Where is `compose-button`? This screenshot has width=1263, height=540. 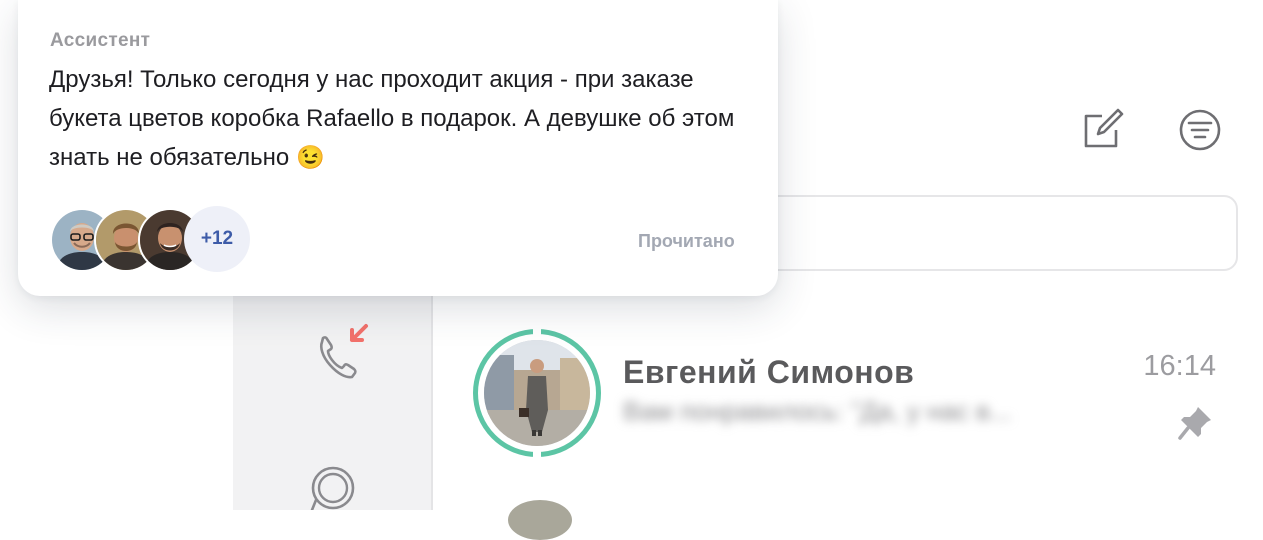 compose-button is located at coordinates (1103, 129).